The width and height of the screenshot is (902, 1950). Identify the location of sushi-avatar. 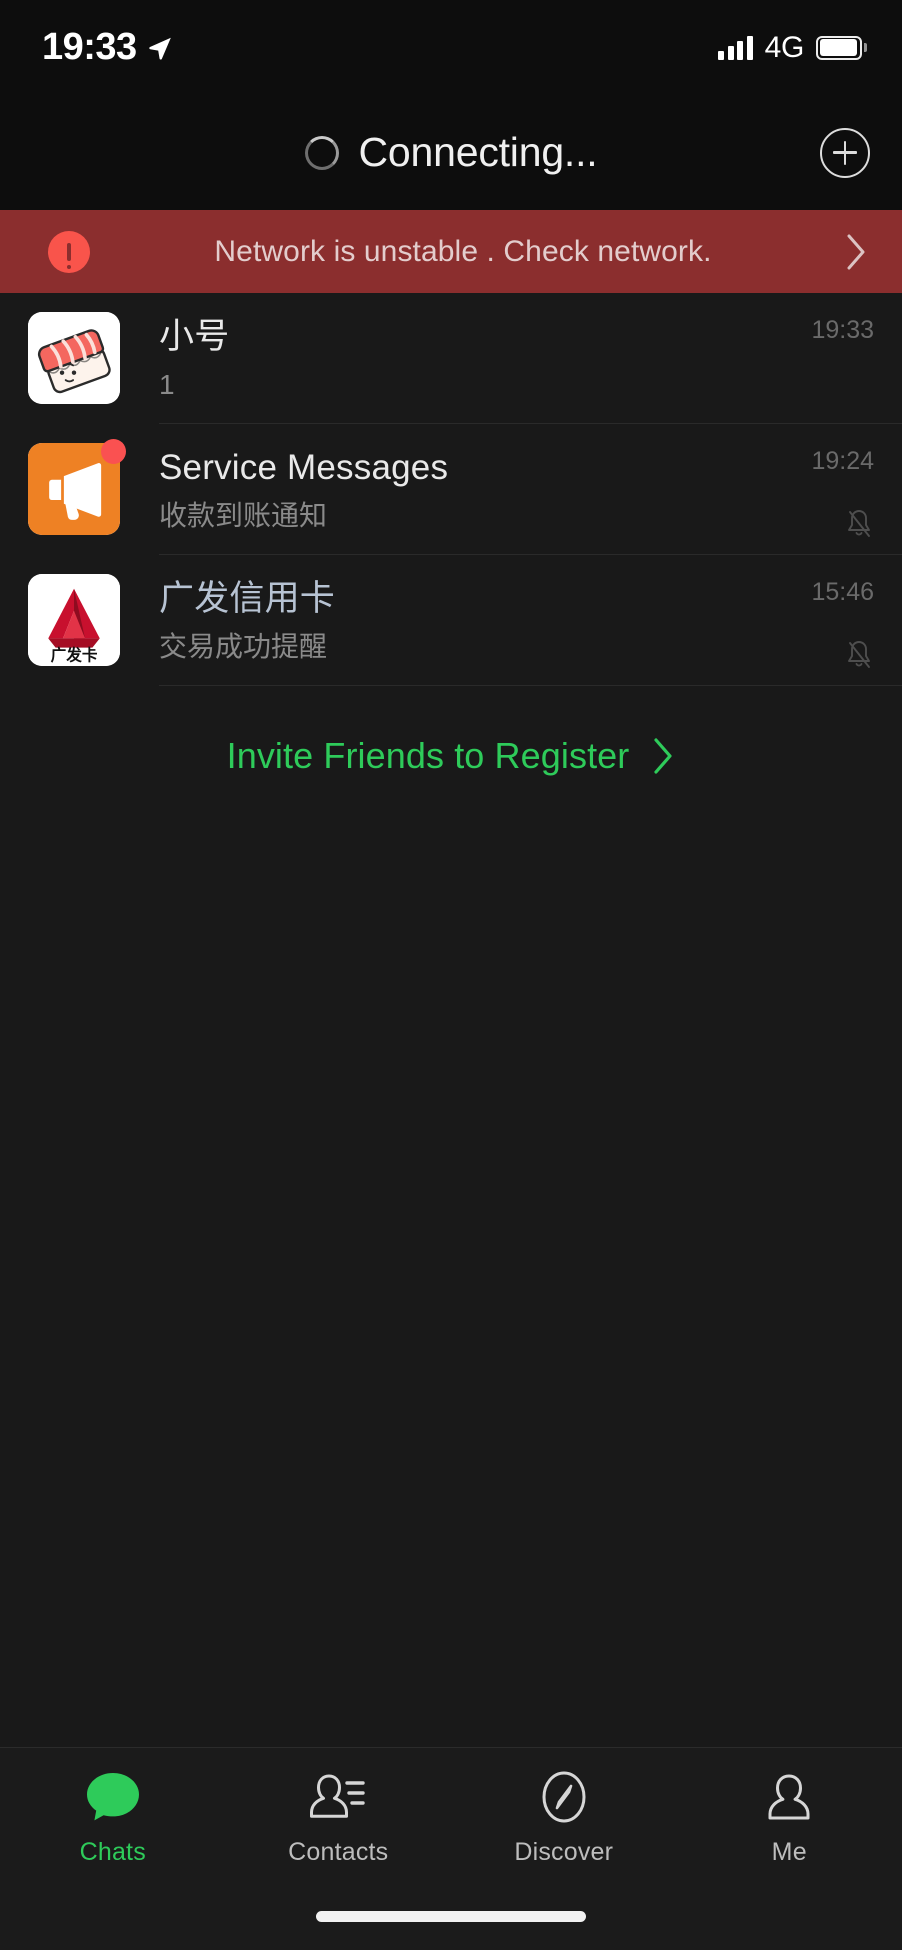
(74, 358).